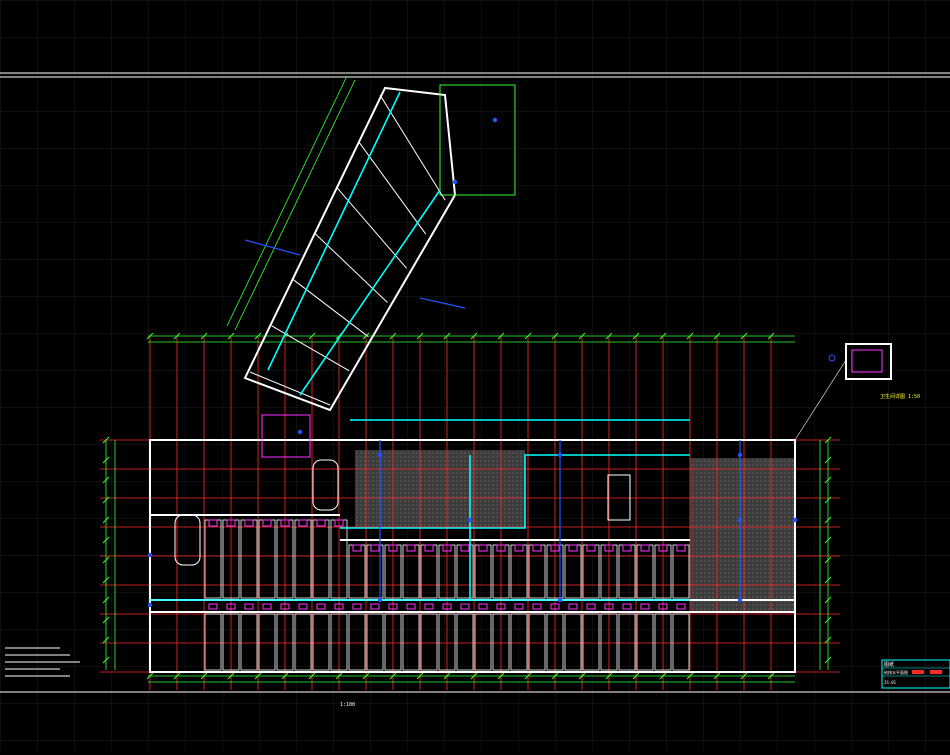  I want to click on detail-label: 卫生间详图 1:50, so click(900, 396).